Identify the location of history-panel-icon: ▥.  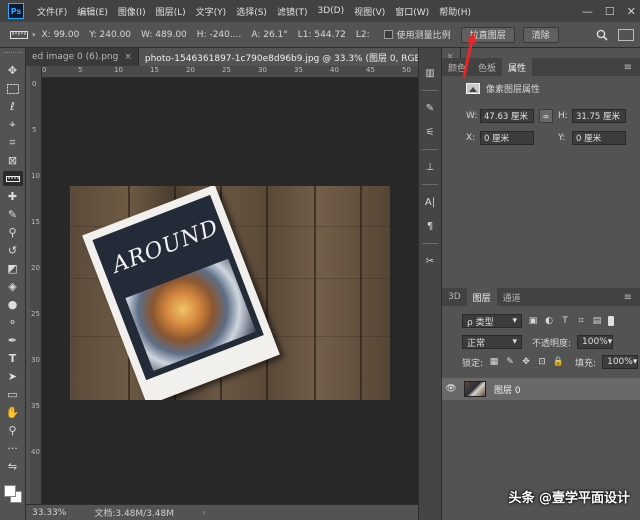
(430, 73).